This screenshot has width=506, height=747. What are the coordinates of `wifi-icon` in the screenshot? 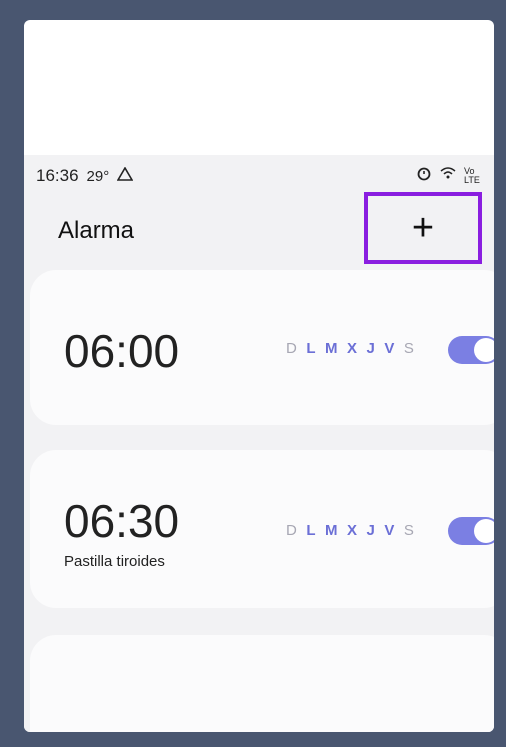 It's located at (448, 175).